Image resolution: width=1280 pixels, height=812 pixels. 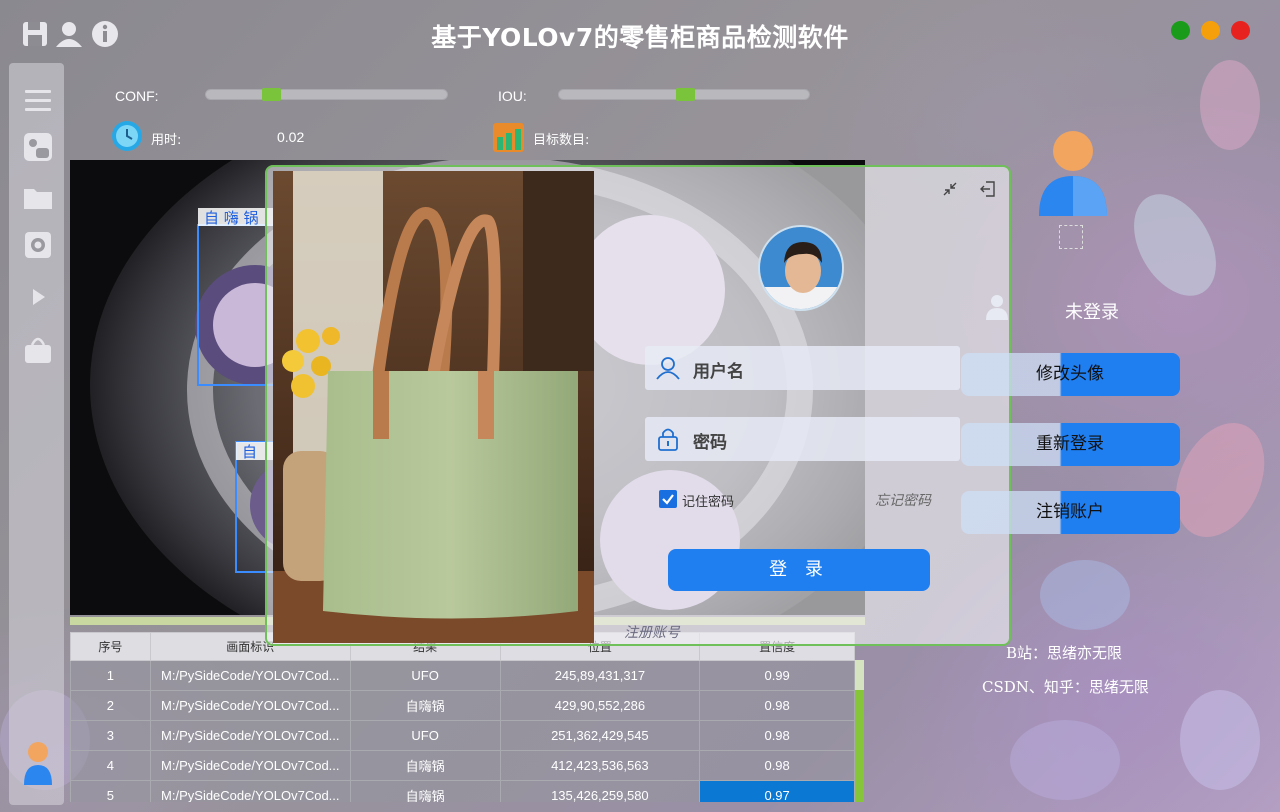 I want to click on close-window-button, so click(x=1240, y=30).